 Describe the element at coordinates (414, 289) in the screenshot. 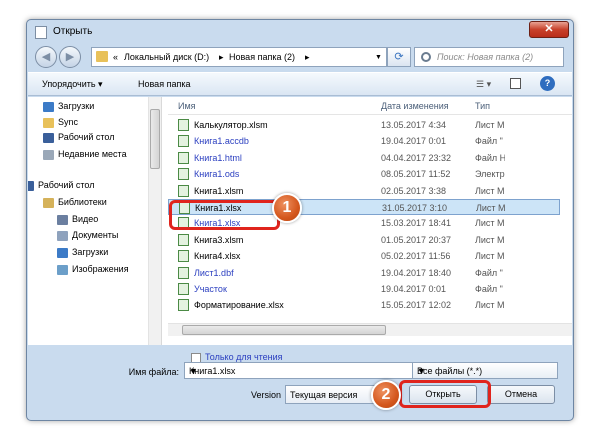

I see `file-date: 19.04.2017 0:01` at that location.